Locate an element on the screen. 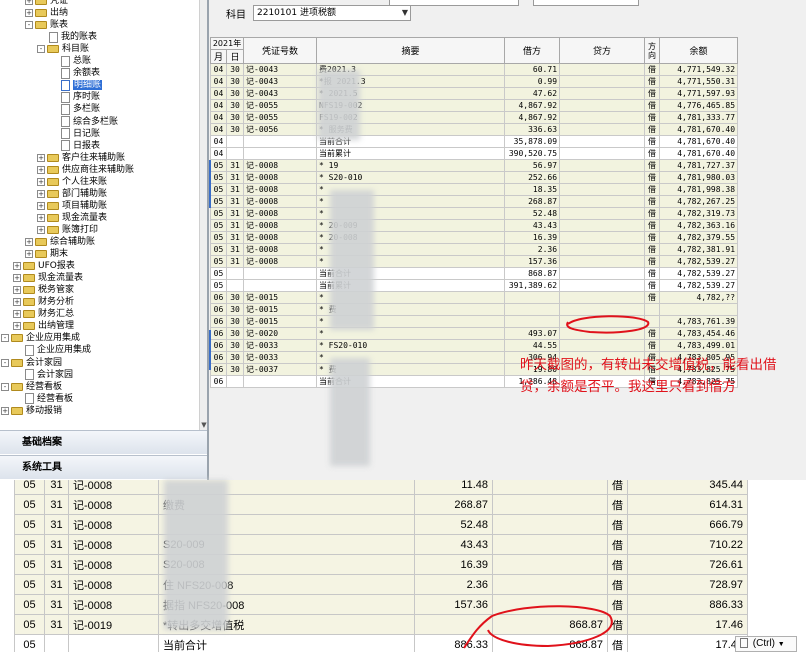 The image size is (806, 652). table-row: 06 30 记-0033 * FS20-010 44.55 借 4,783,499.01 is located at coordinates (474, 345).